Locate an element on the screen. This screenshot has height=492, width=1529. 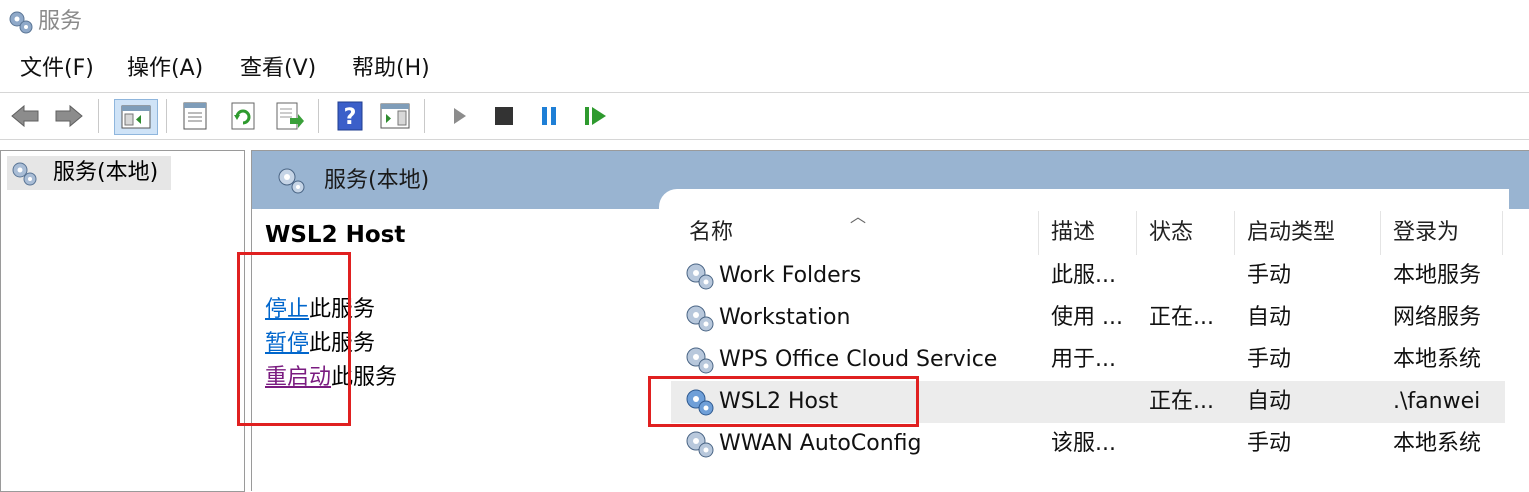
menu-bar: 文件(F) 操作(A) 查看(V) 帮助(H) is located at coordinates (764, 69).